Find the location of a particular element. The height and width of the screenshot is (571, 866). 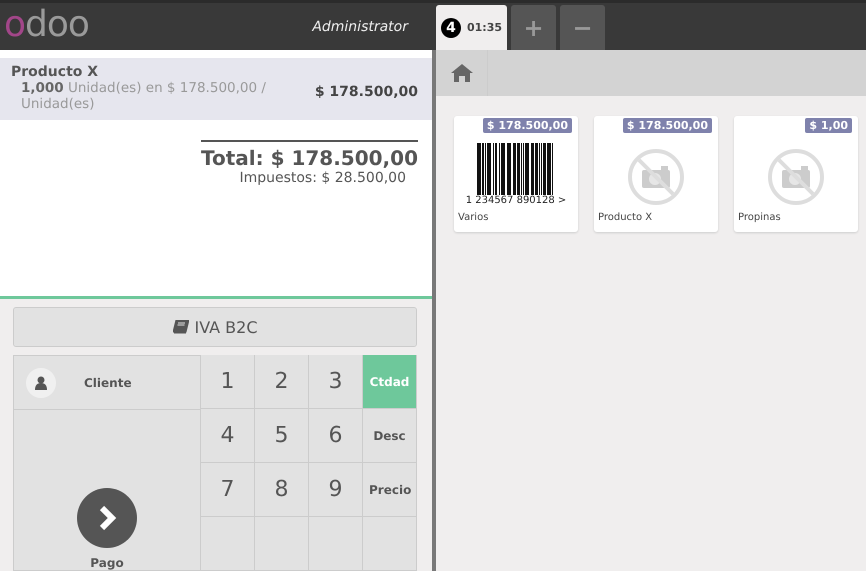

user-icon is located at coordinates (41, 383).